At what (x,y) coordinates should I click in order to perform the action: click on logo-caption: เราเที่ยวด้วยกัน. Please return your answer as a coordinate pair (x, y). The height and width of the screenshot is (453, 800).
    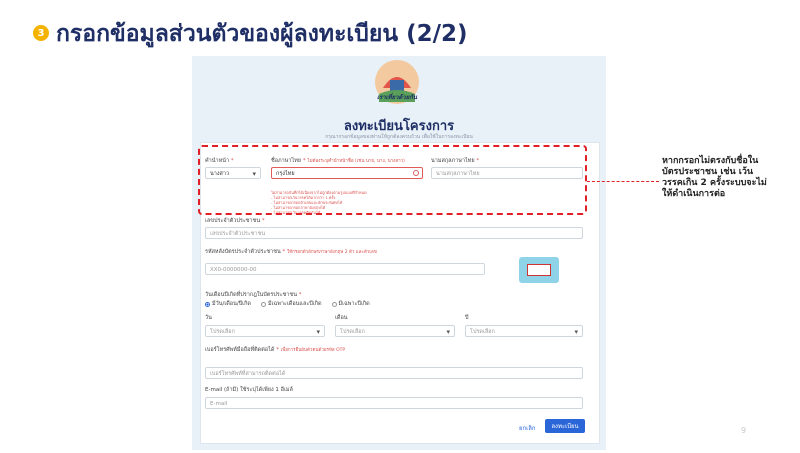
    Looking at the image, I should click on (397, 97).